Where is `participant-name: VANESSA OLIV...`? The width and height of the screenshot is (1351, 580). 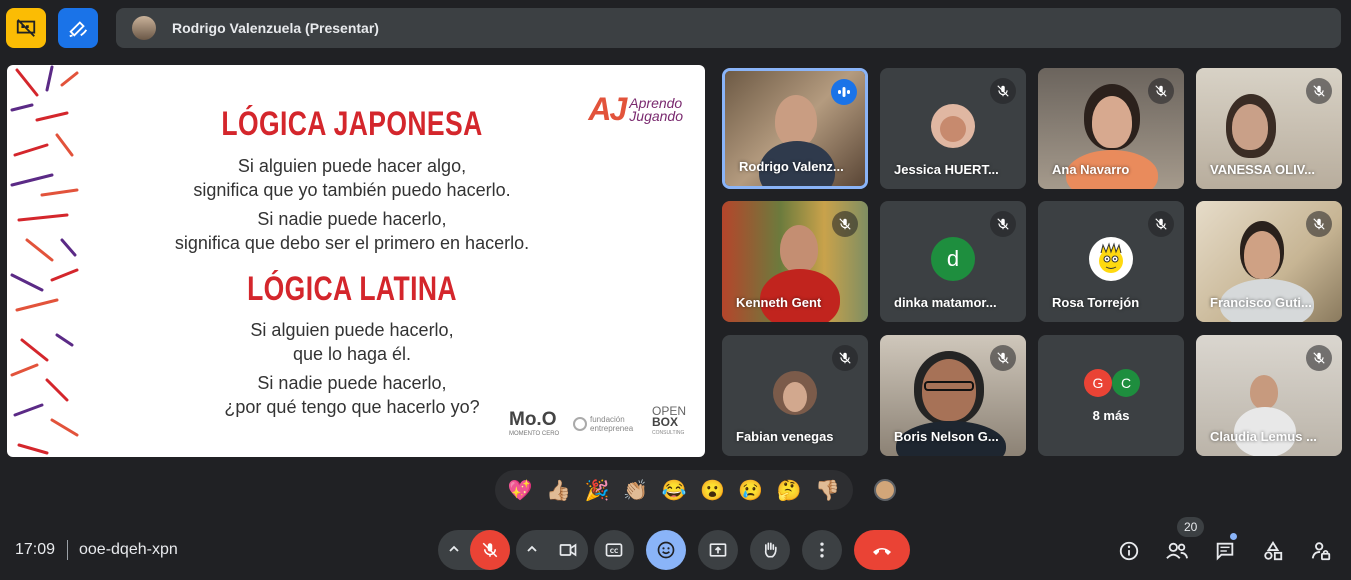
participant-name: VANESSA OLIV... is located at coordinates (1262, 169).